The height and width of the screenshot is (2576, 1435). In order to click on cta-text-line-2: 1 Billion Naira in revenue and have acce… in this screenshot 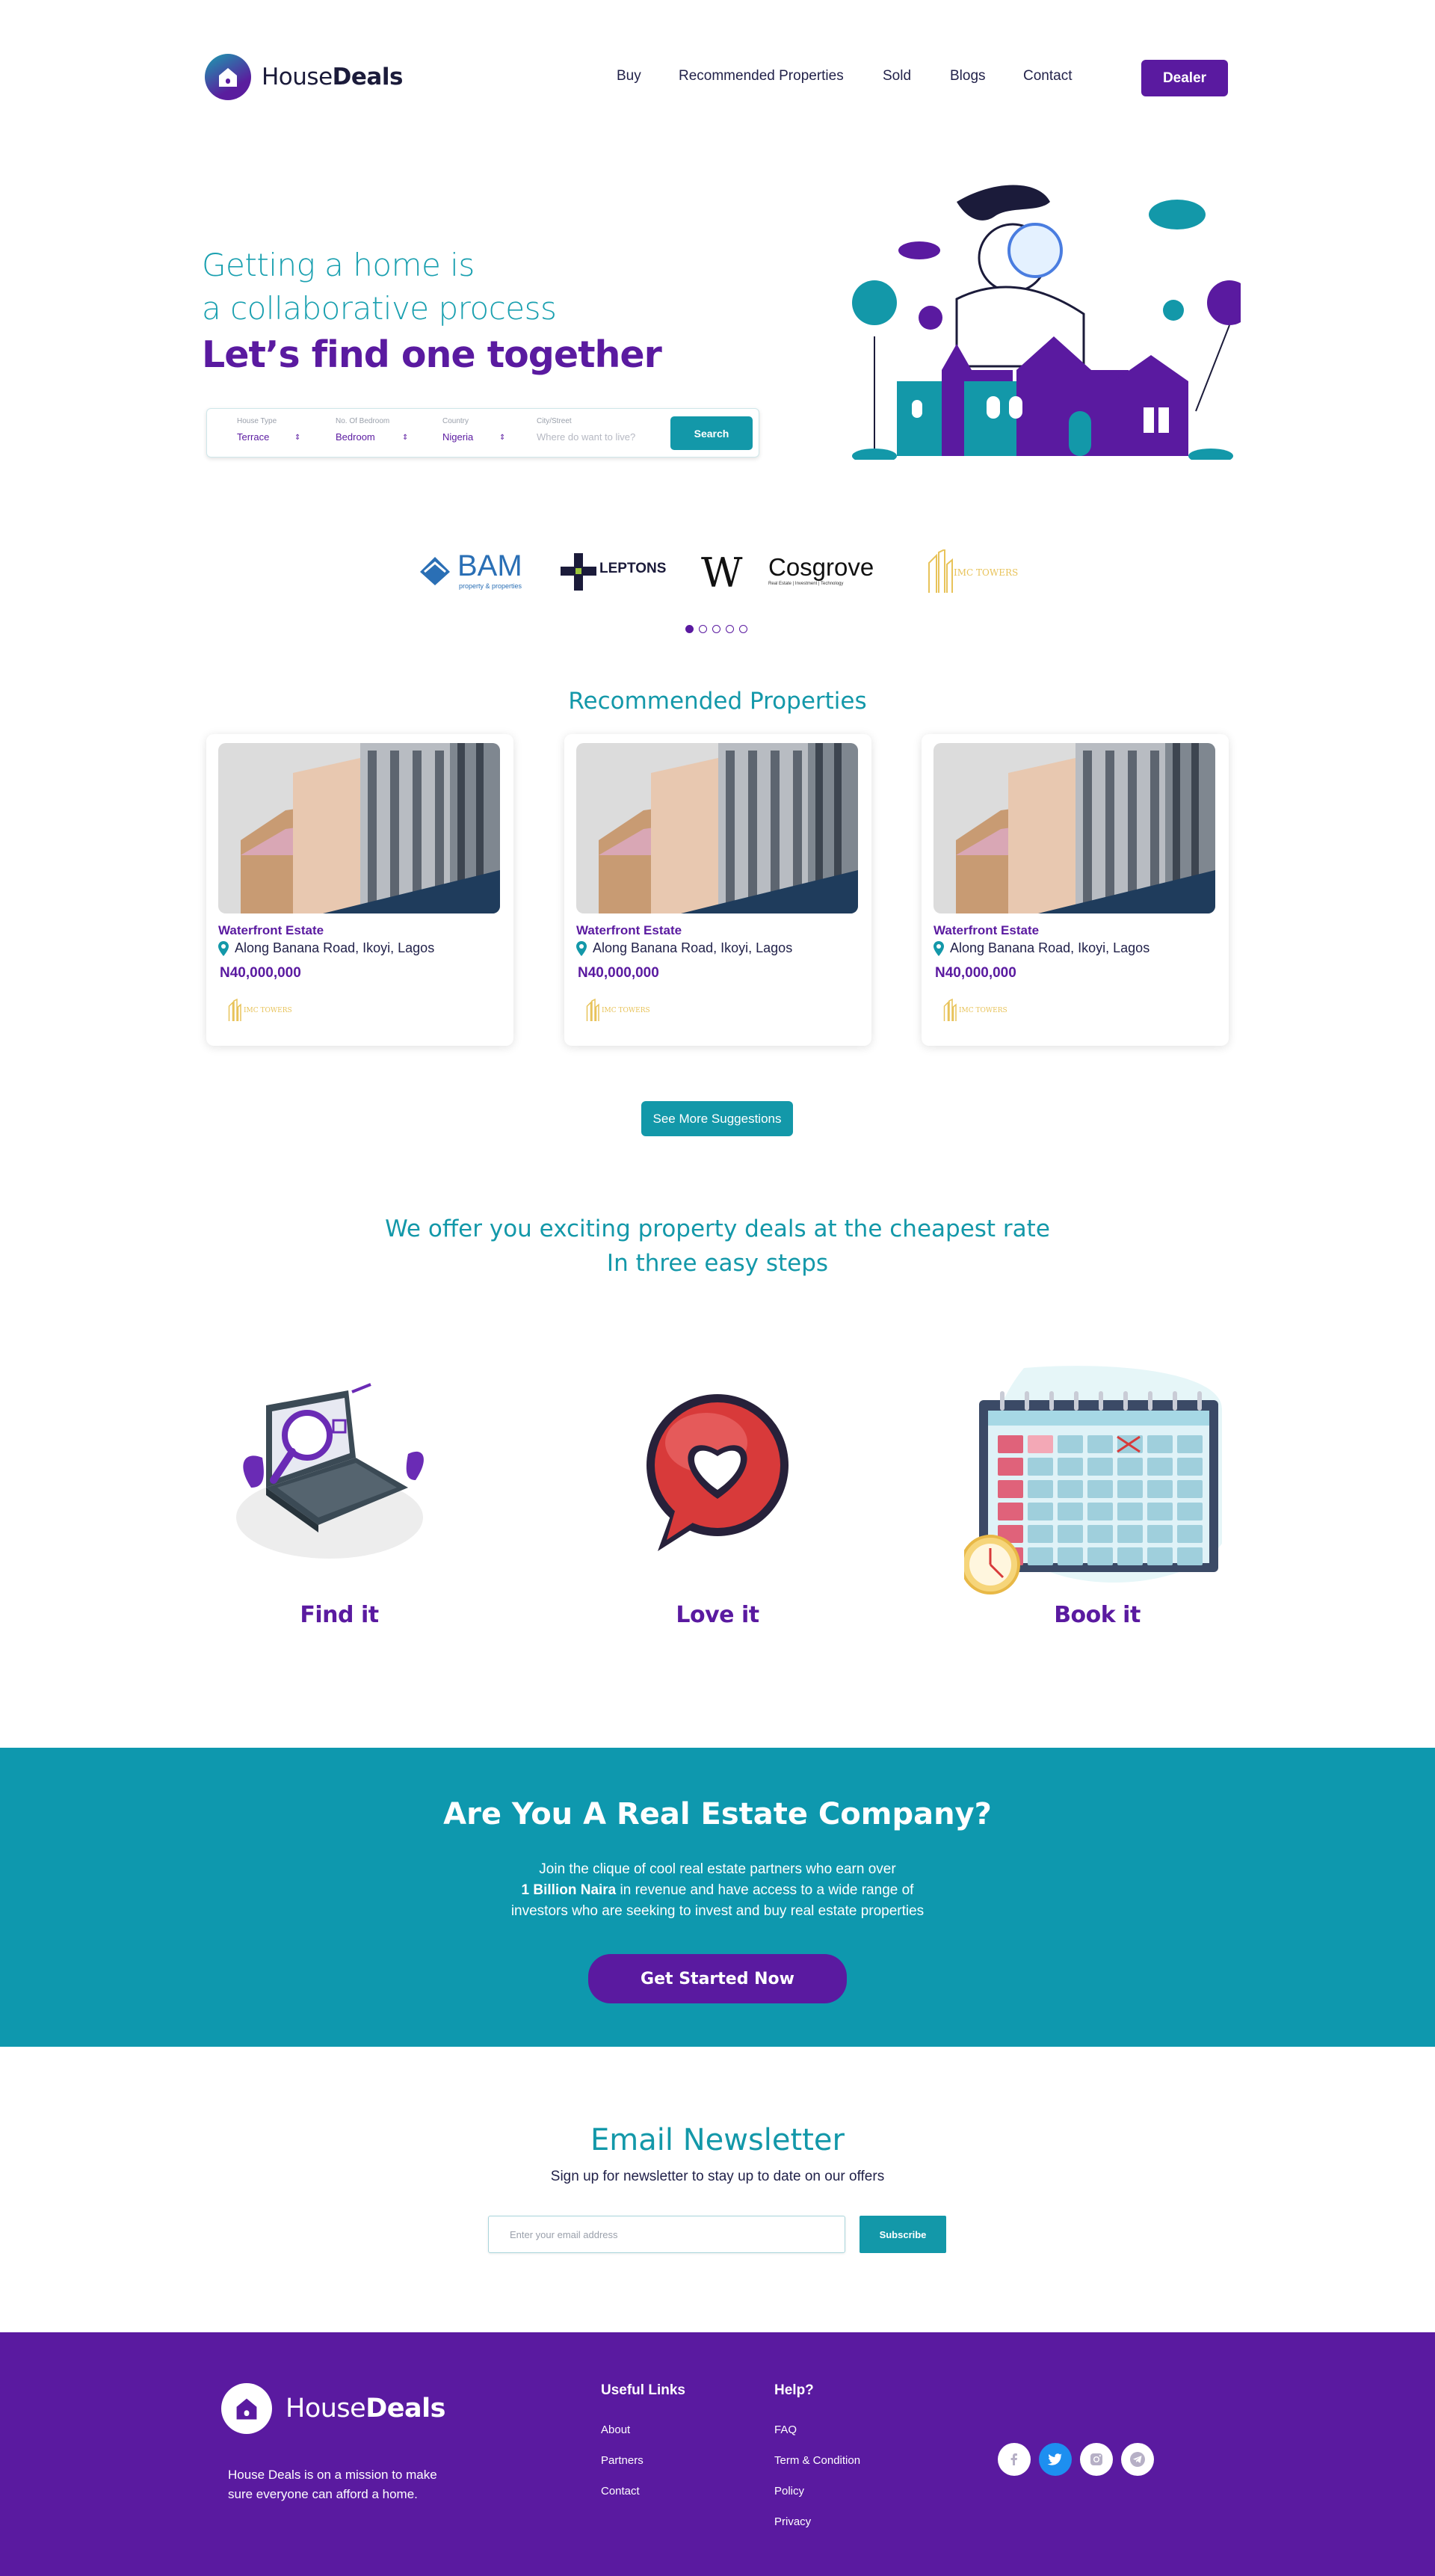, I will do `click(718, 1890)`.